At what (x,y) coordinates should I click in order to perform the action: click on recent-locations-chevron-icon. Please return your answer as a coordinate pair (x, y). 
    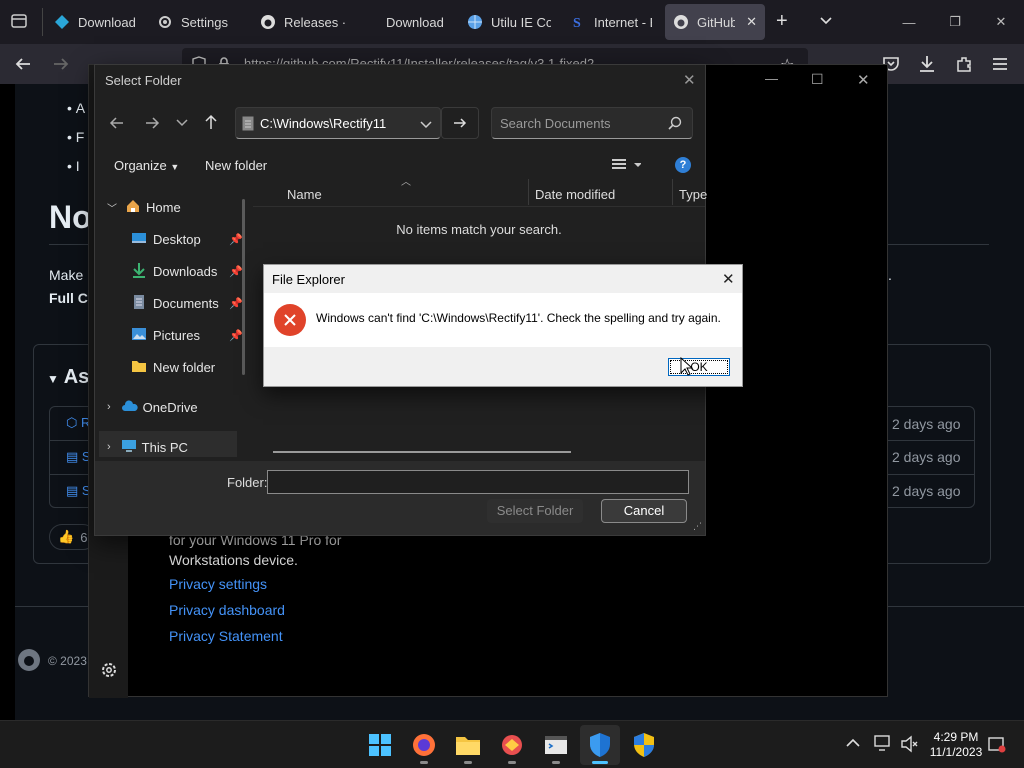
    Looking at the image, I should click on (182, 124).